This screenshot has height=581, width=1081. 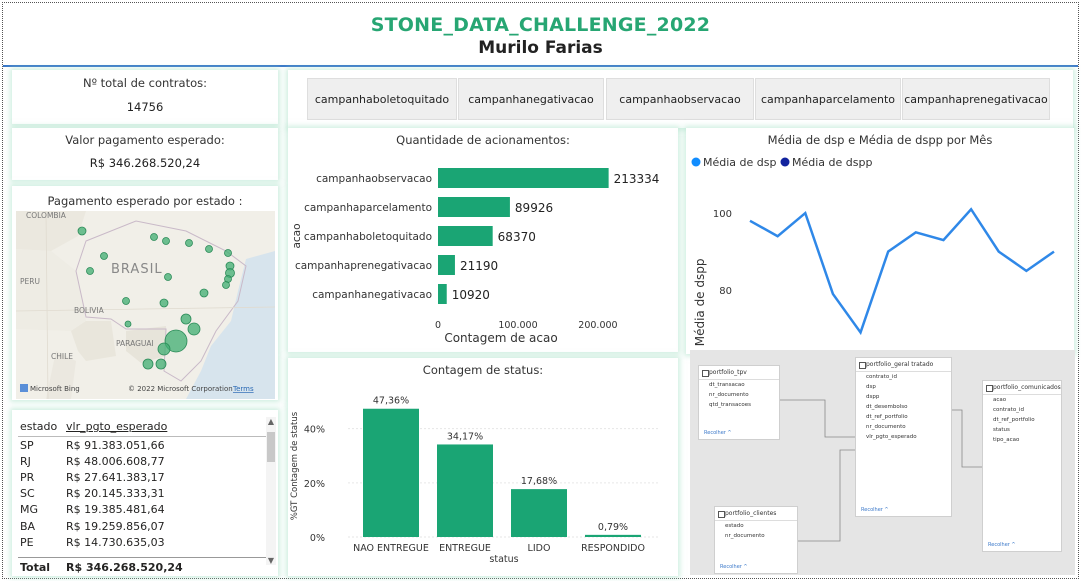 What do you see at coordinates (517, 325) in the screenshot?
I see `x-tick-label: 100.000` at bounding box center [517, 325].